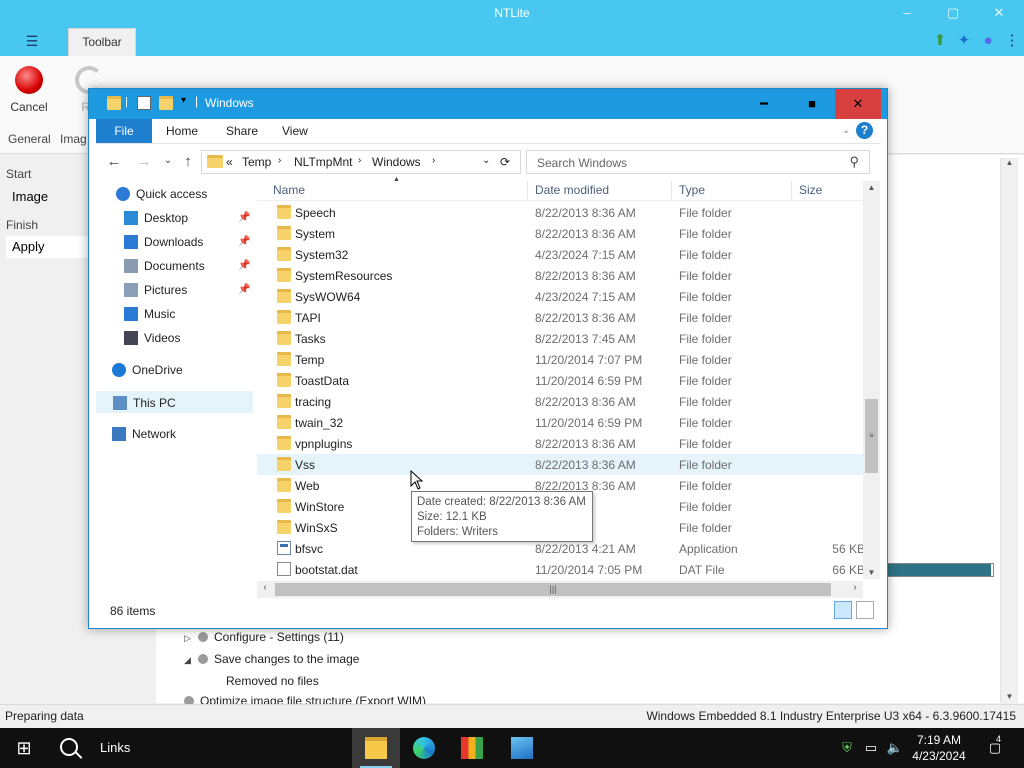 The height and width of the screenshot is (768, 1024). I want to click on more-icon: ⋮, so click(1012, 41).